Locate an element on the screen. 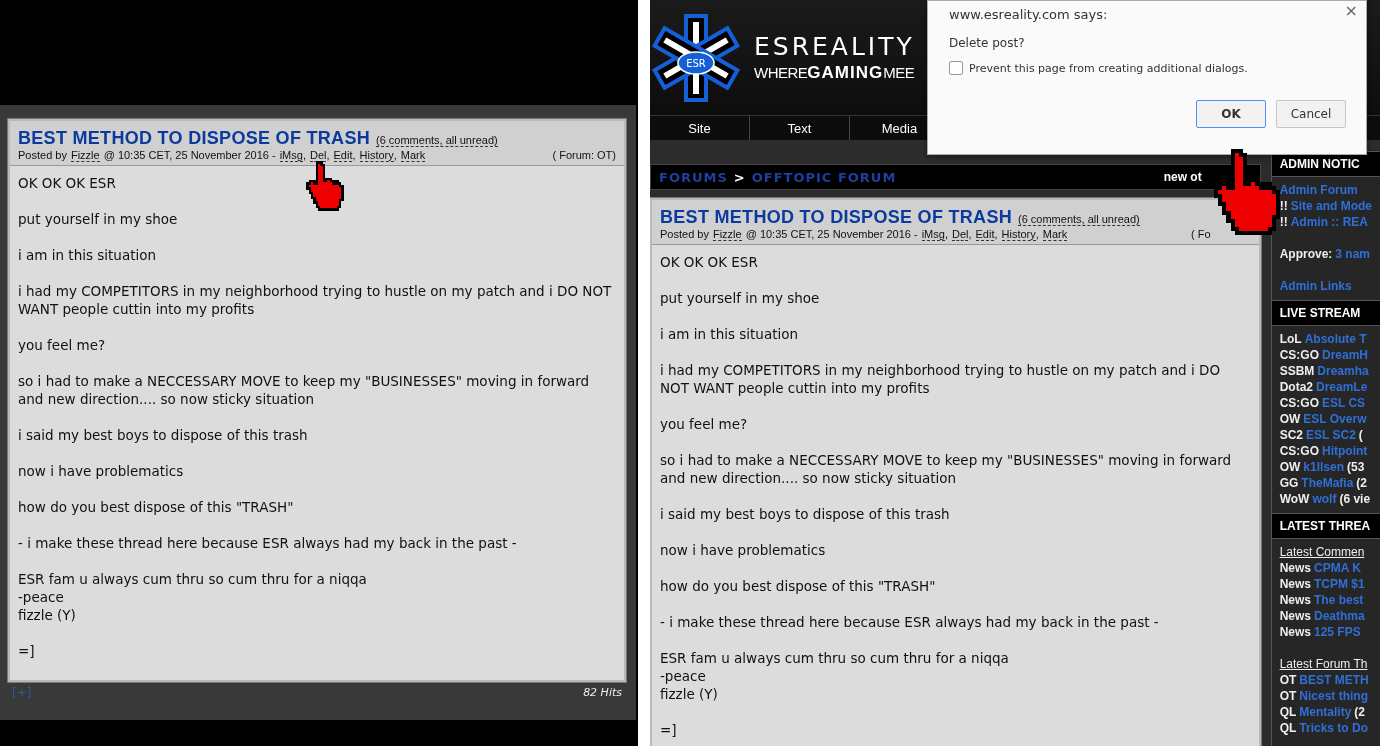 This screenshot has height=746, width=1380. breadcrumb-link: FORUMS is located at coordinates (693, 177).